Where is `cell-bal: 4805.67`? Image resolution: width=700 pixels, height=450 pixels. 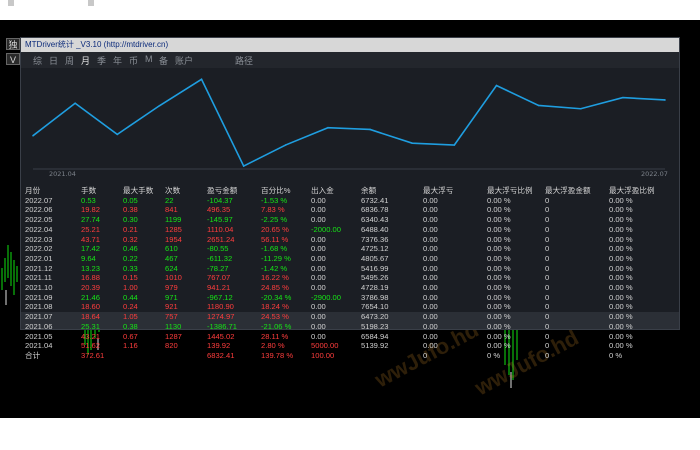 cell-bal: 4805.67 is located at coordinates (375, 258).